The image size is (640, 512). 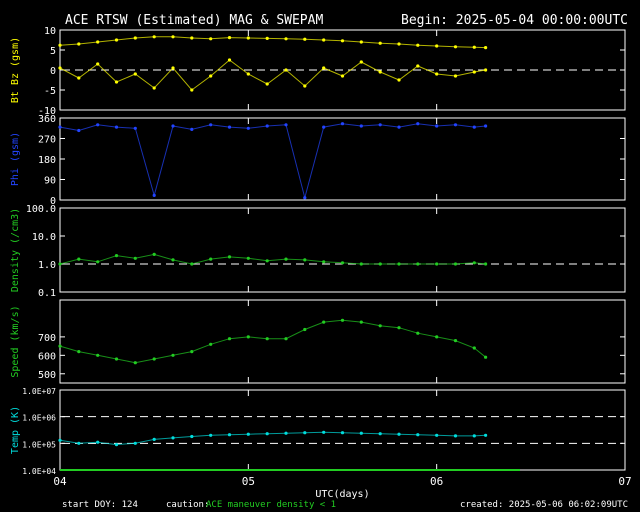 I want to click on x-axis: 04 05 06 07 UTC(days), so click(x=342, y=487).